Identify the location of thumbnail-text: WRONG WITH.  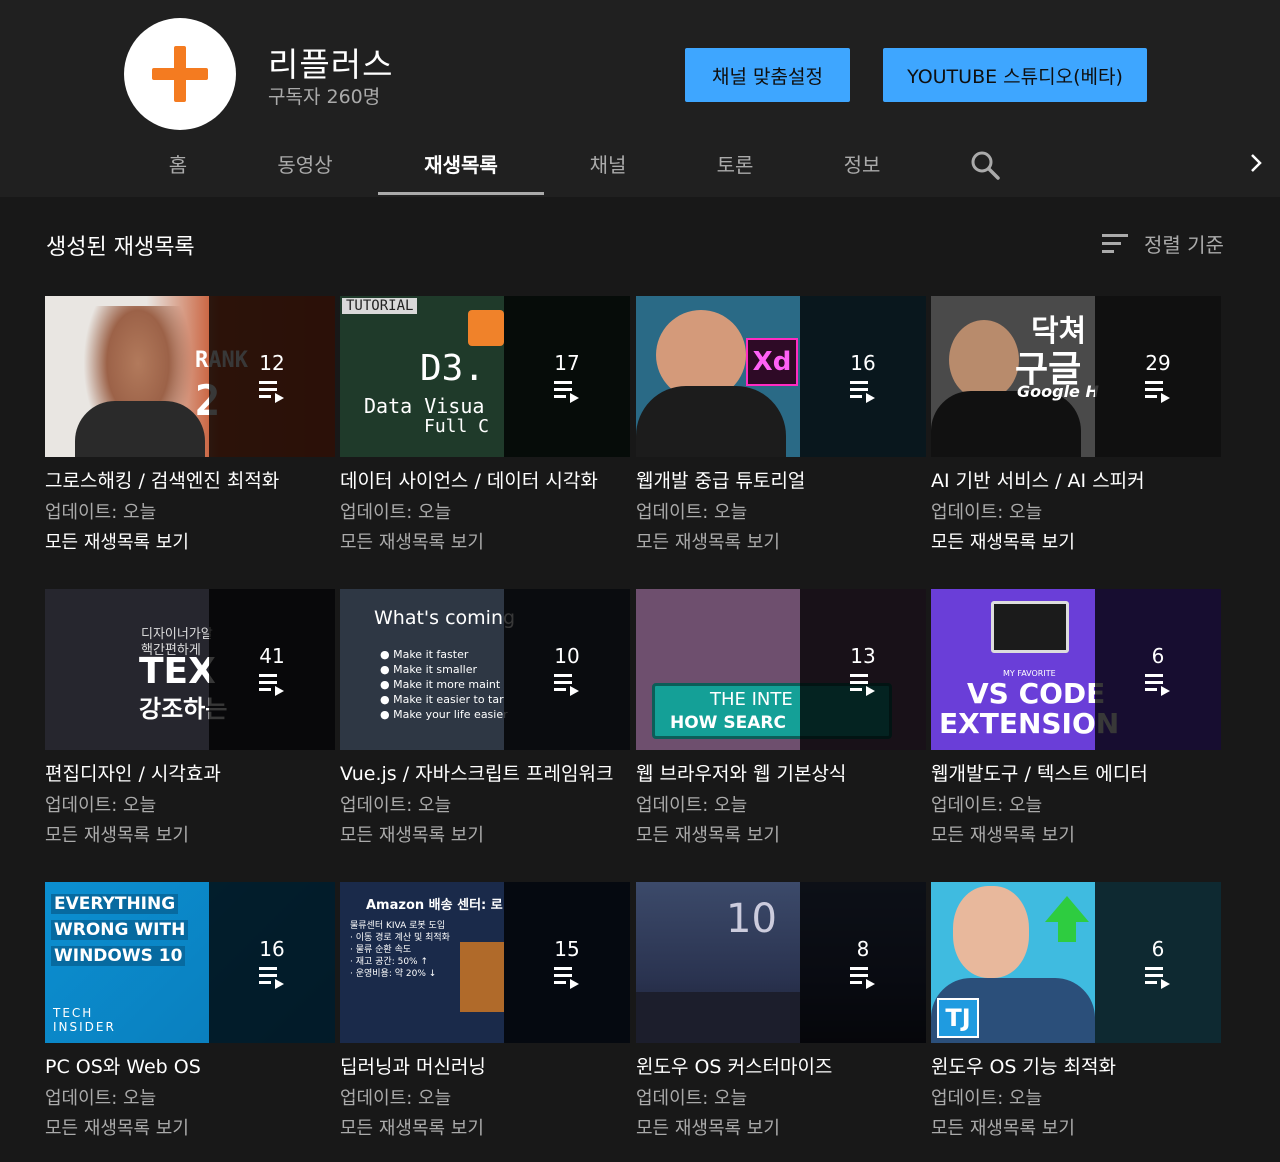
(120, 930).